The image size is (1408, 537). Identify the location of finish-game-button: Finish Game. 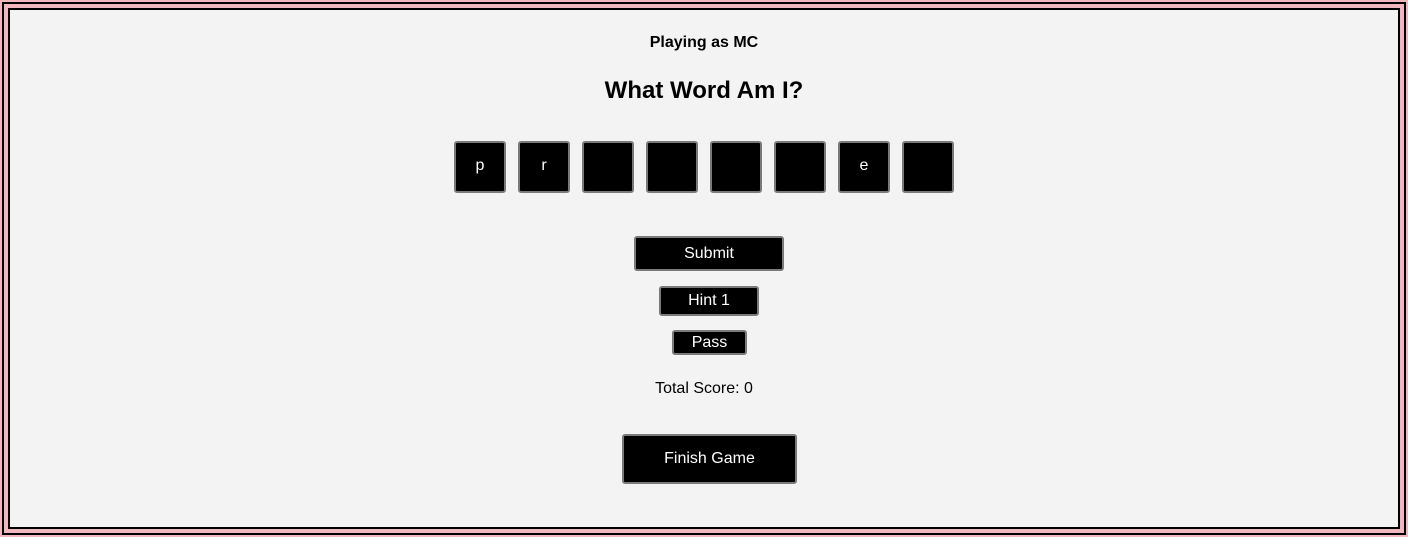
(709, 459).